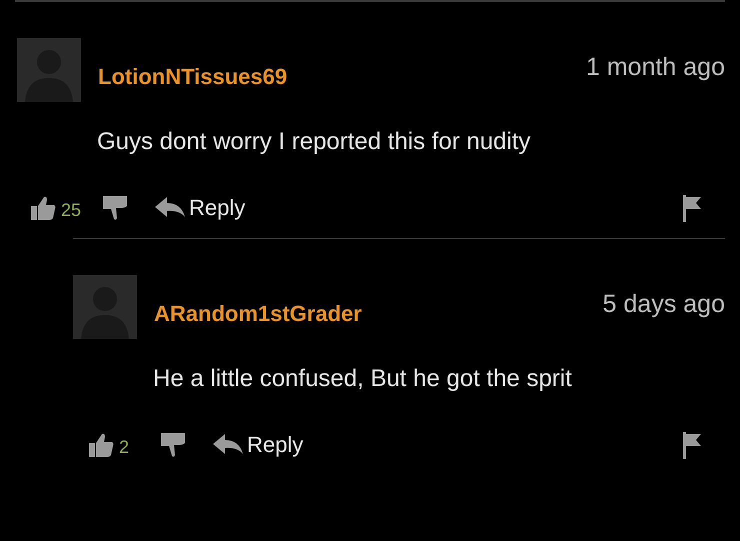 The image size is (740, 541). What do you see at coordinates (124, 447) in the screenshot?
I see `like-count: 2` at bounding box center [124, 447].